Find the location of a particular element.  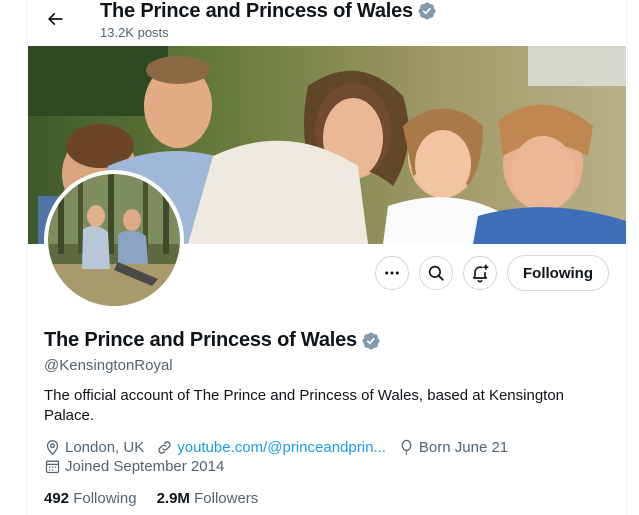

location-text: London, UK is located at coordinates (105, 447).